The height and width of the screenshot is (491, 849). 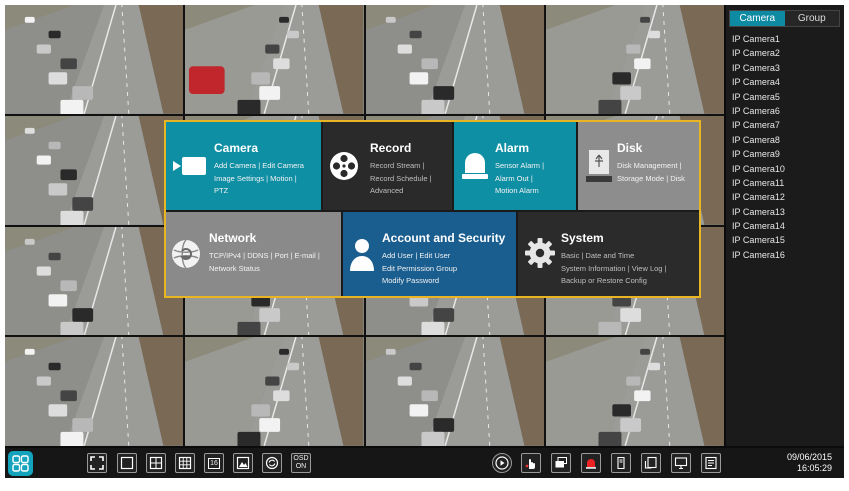 What do you see at coordinates (758, 212) in the screenshot?
I see `camera-list-item: IP Camera13` at bounding box center [758, 212].